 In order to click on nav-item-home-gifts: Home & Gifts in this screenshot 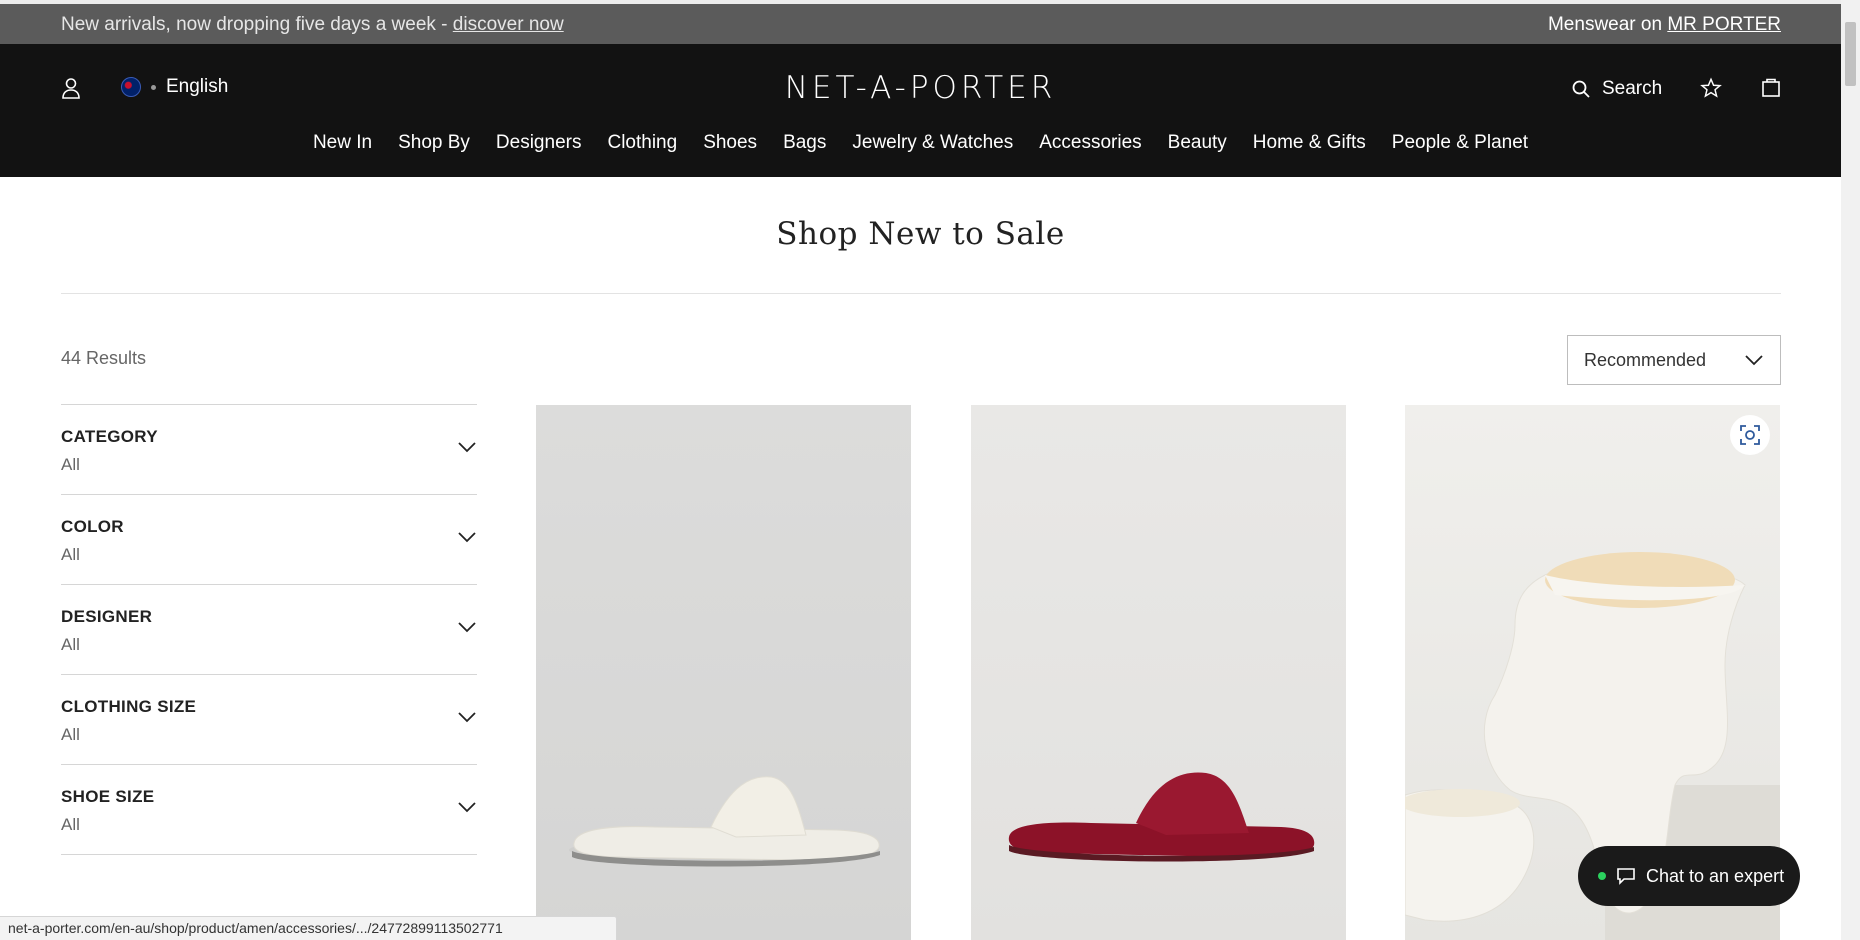, I will do `click(1309, 143)`.